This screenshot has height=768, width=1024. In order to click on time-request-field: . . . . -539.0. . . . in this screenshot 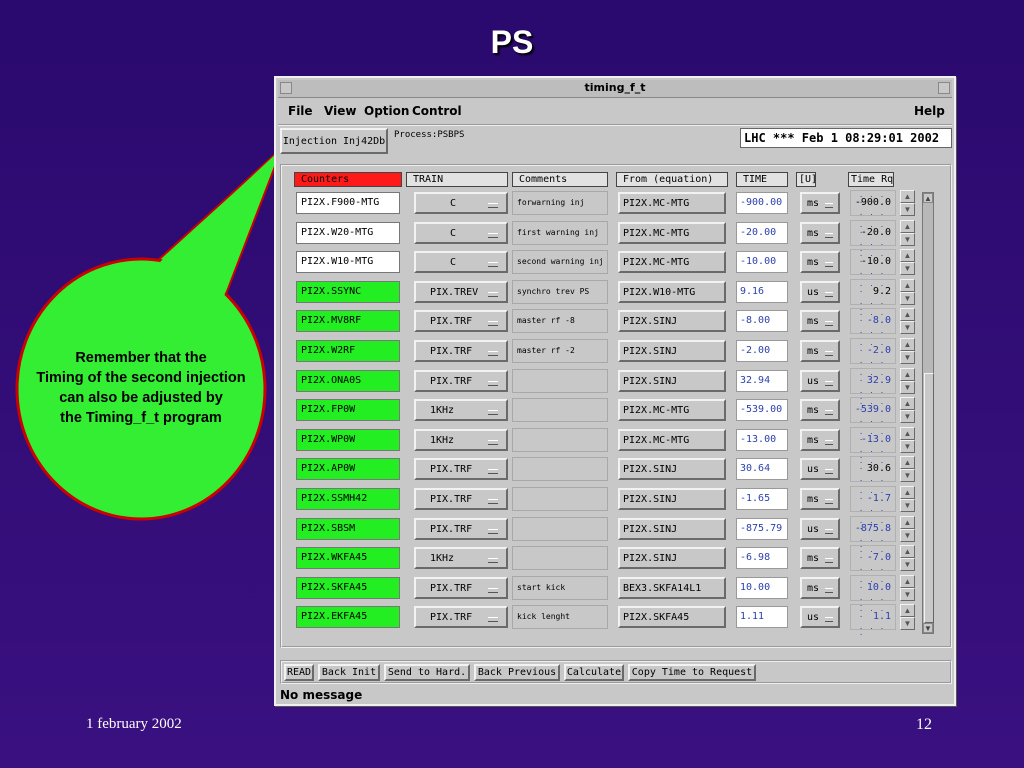, I will do `click(873, 413)`.